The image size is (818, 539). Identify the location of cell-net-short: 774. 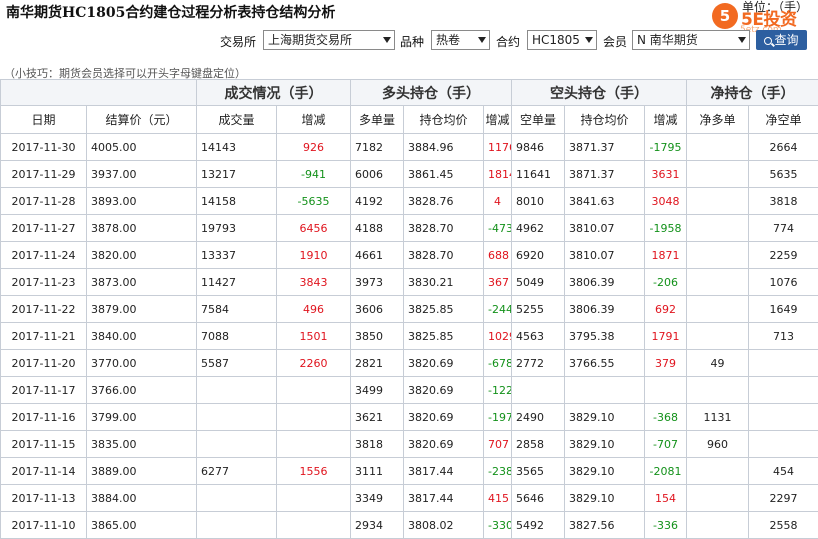
(783, 228).